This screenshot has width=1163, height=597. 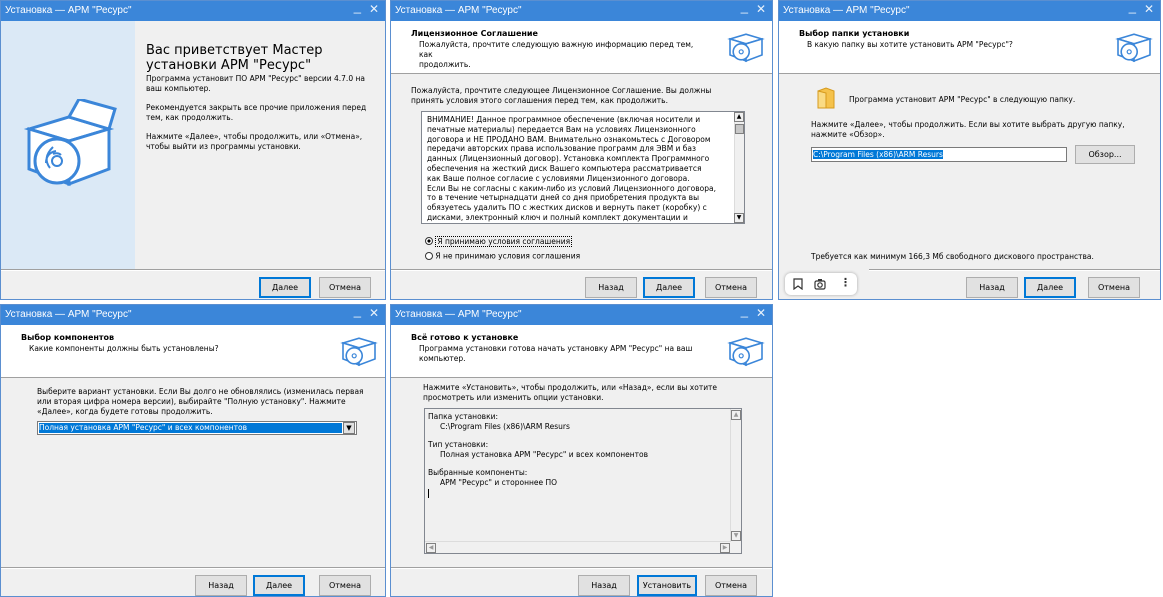 What do you see at coordinates (428, 493) in the screenshot?
I see `text-cursor` at bounding box center [428, 493].